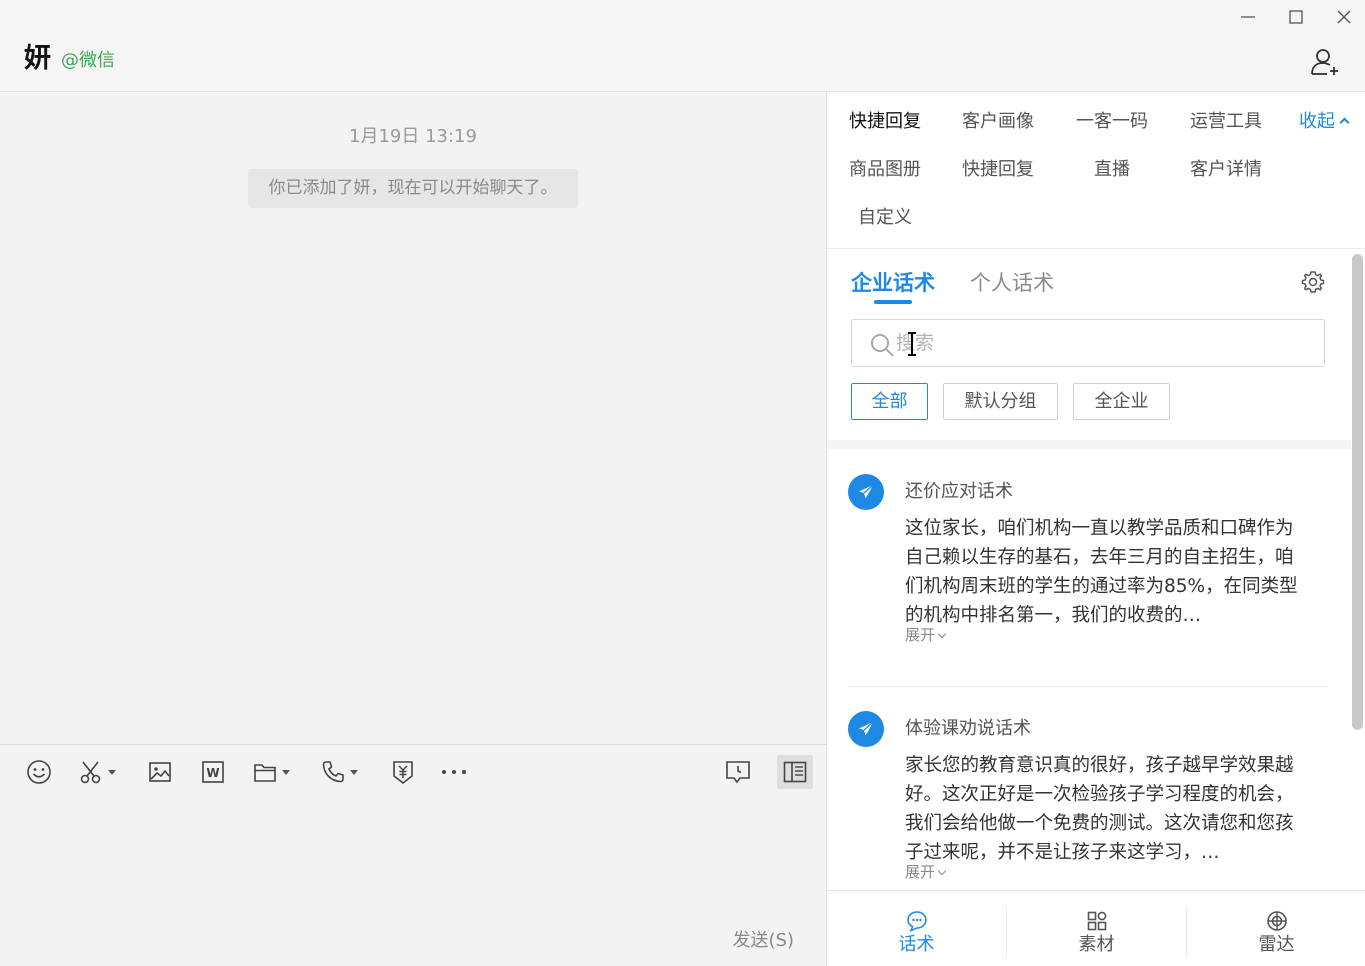 This screenshot has width=1365, height=966. I want to click on emoji-icon, so click(39, 772).